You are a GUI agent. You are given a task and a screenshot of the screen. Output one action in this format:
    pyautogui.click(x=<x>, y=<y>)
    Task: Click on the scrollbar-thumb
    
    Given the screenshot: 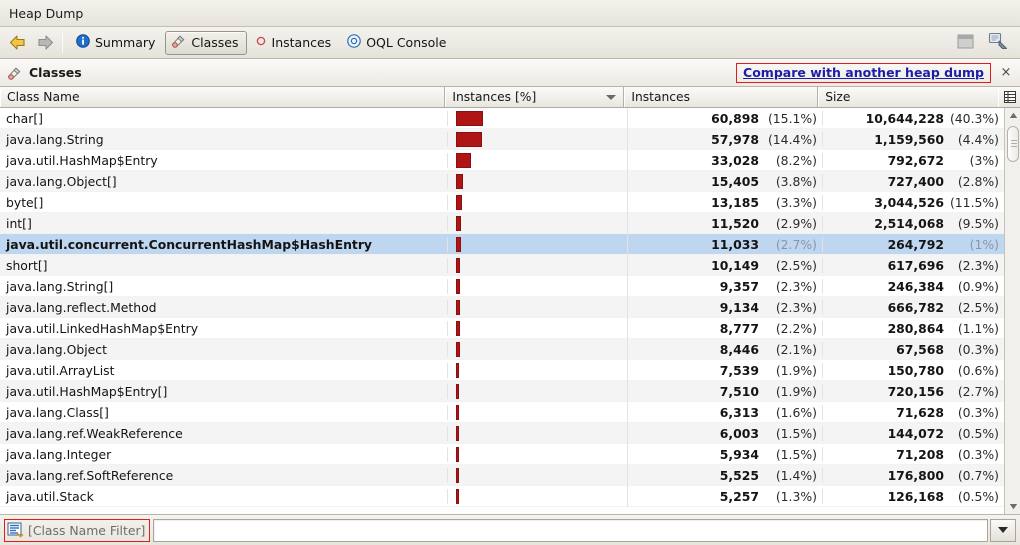 What is the action you would take?
    pyautogui.click(x=1013, y=144)
    